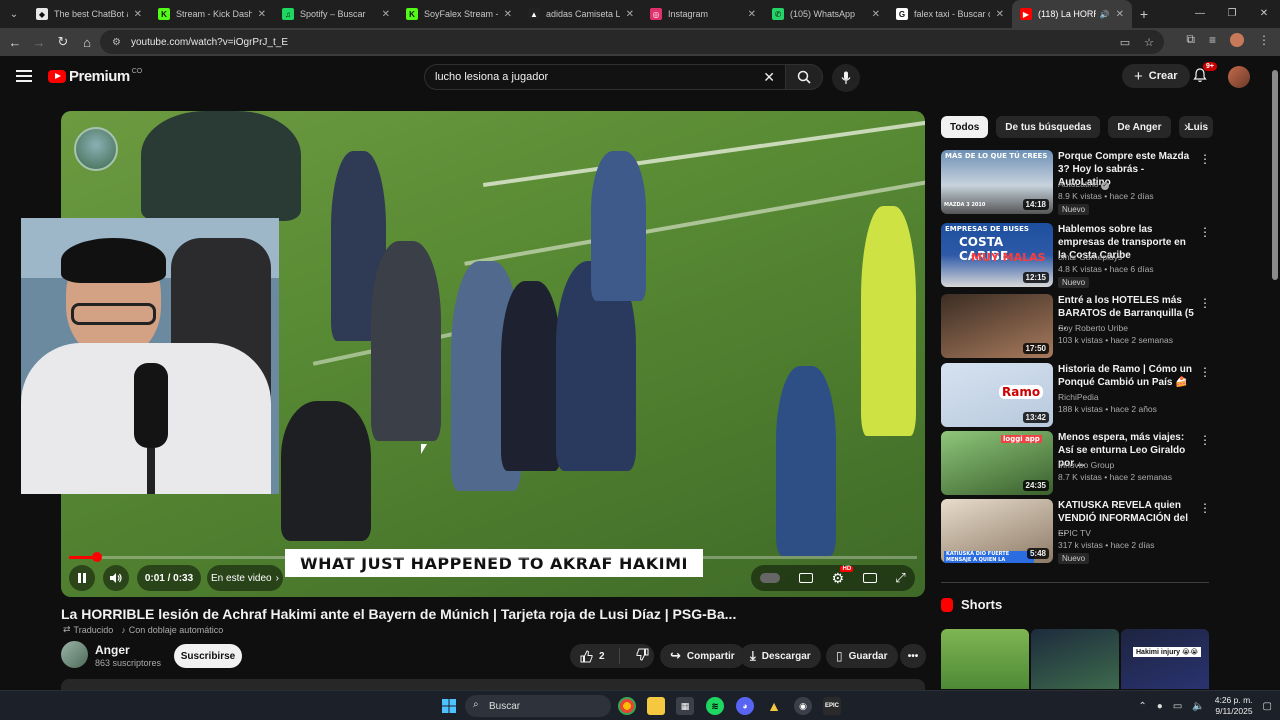 The width and height of the screenshot is (1280, 720). What do you see at coordinates (581, 14) in the screenshot?
I see `browser-tab: ▲ adidas Camiseta Loca ✕` at bounding box center [581, 14].